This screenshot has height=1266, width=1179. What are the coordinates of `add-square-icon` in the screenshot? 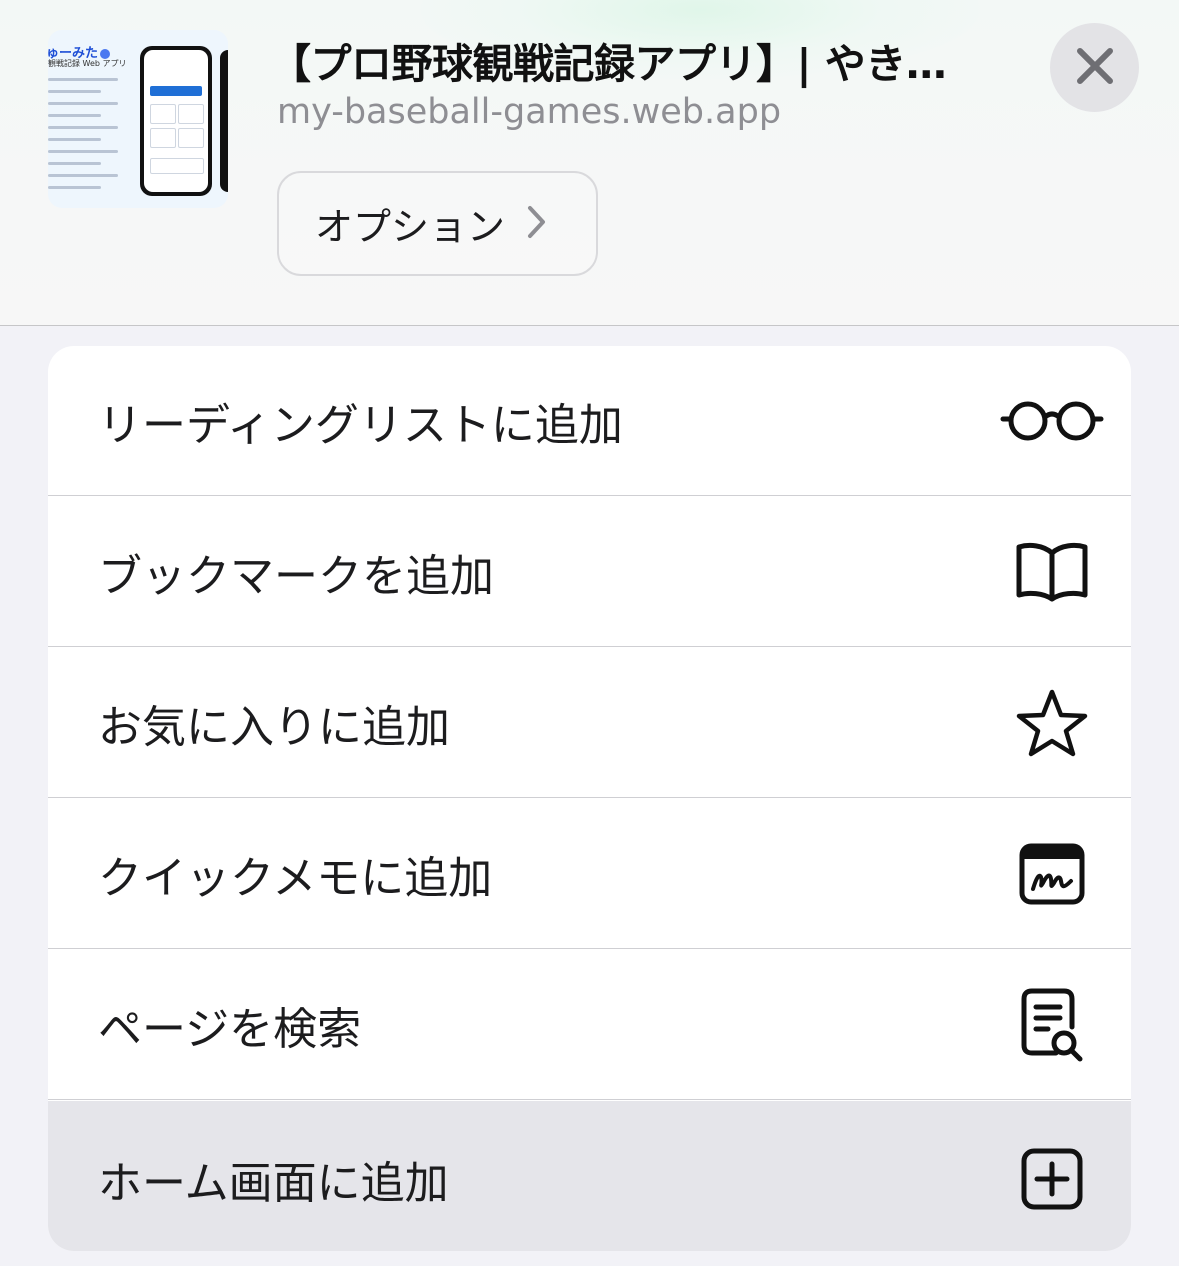 It's located at (1052, 1179).